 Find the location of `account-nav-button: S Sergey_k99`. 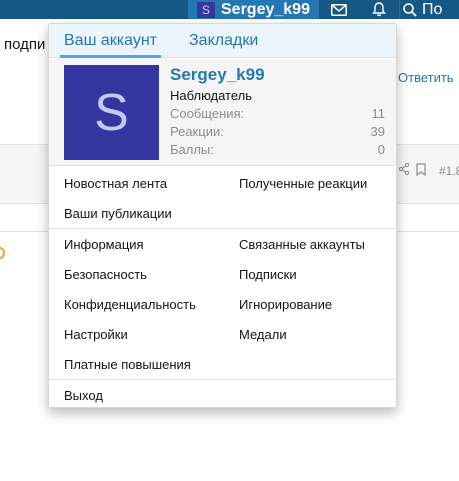

account-nav-button: S Sergey_k99 is located at coordinates (253, 9).